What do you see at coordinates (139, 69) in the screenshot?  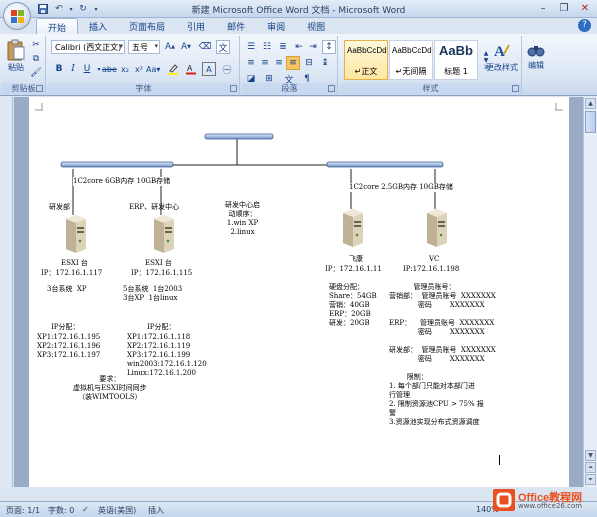 I see `superscript-button: x²` at bounding box center [139, 69].